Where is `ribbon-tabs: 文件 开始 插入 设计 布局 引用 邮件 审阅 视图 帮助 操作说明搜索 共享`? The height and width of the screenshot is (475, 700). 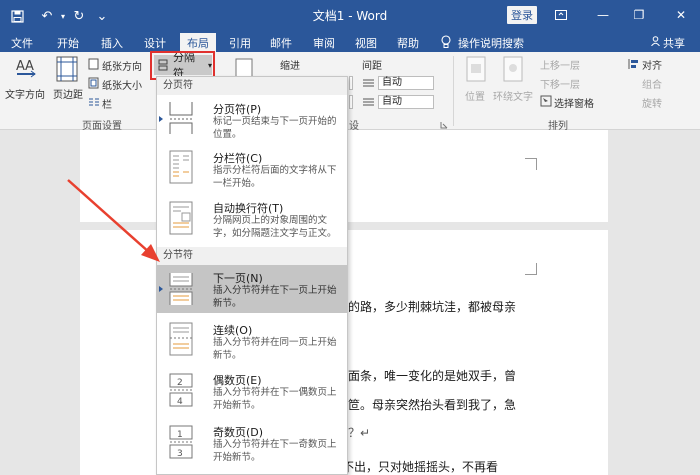 ribbon-tabs: 文件 开始 插入 设计 布局 引用 邮件 审阅 视图 帮助 操作说明搜索 共享 is located at coordinates (350, 42).